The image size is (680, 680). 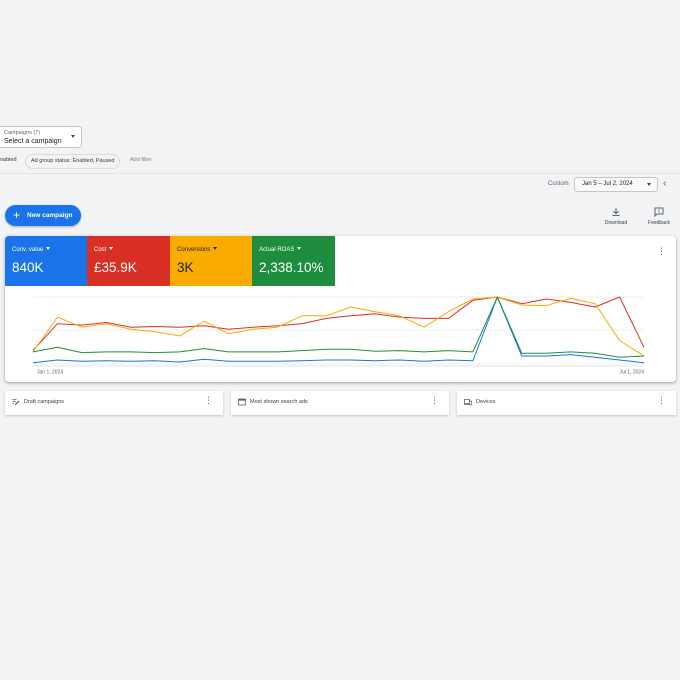 What do you see at coordinates (8, 160) in the screenshot?
I see `filter-chip-status: nabled` at bounding box center [8, 160].